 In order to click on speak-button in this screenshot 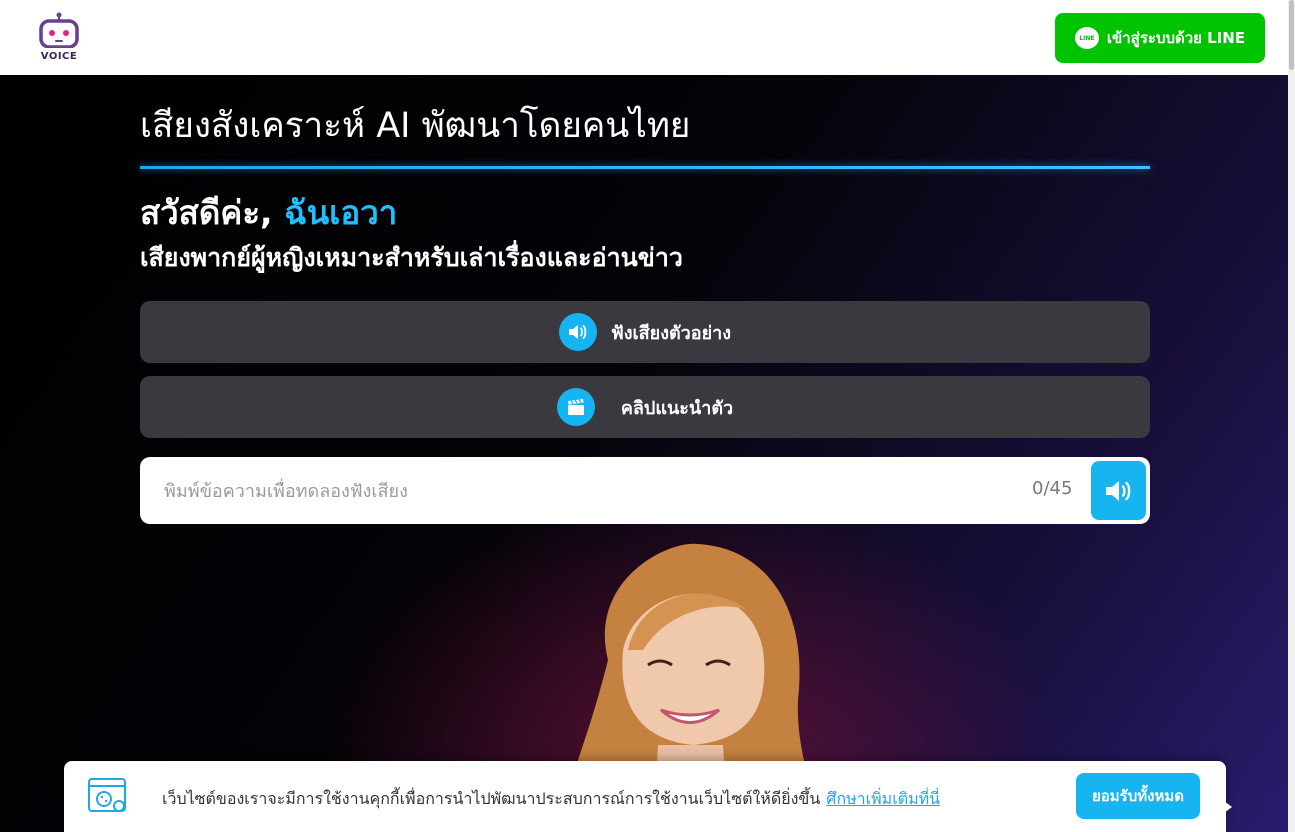, I will do `click(1118, 490)`.